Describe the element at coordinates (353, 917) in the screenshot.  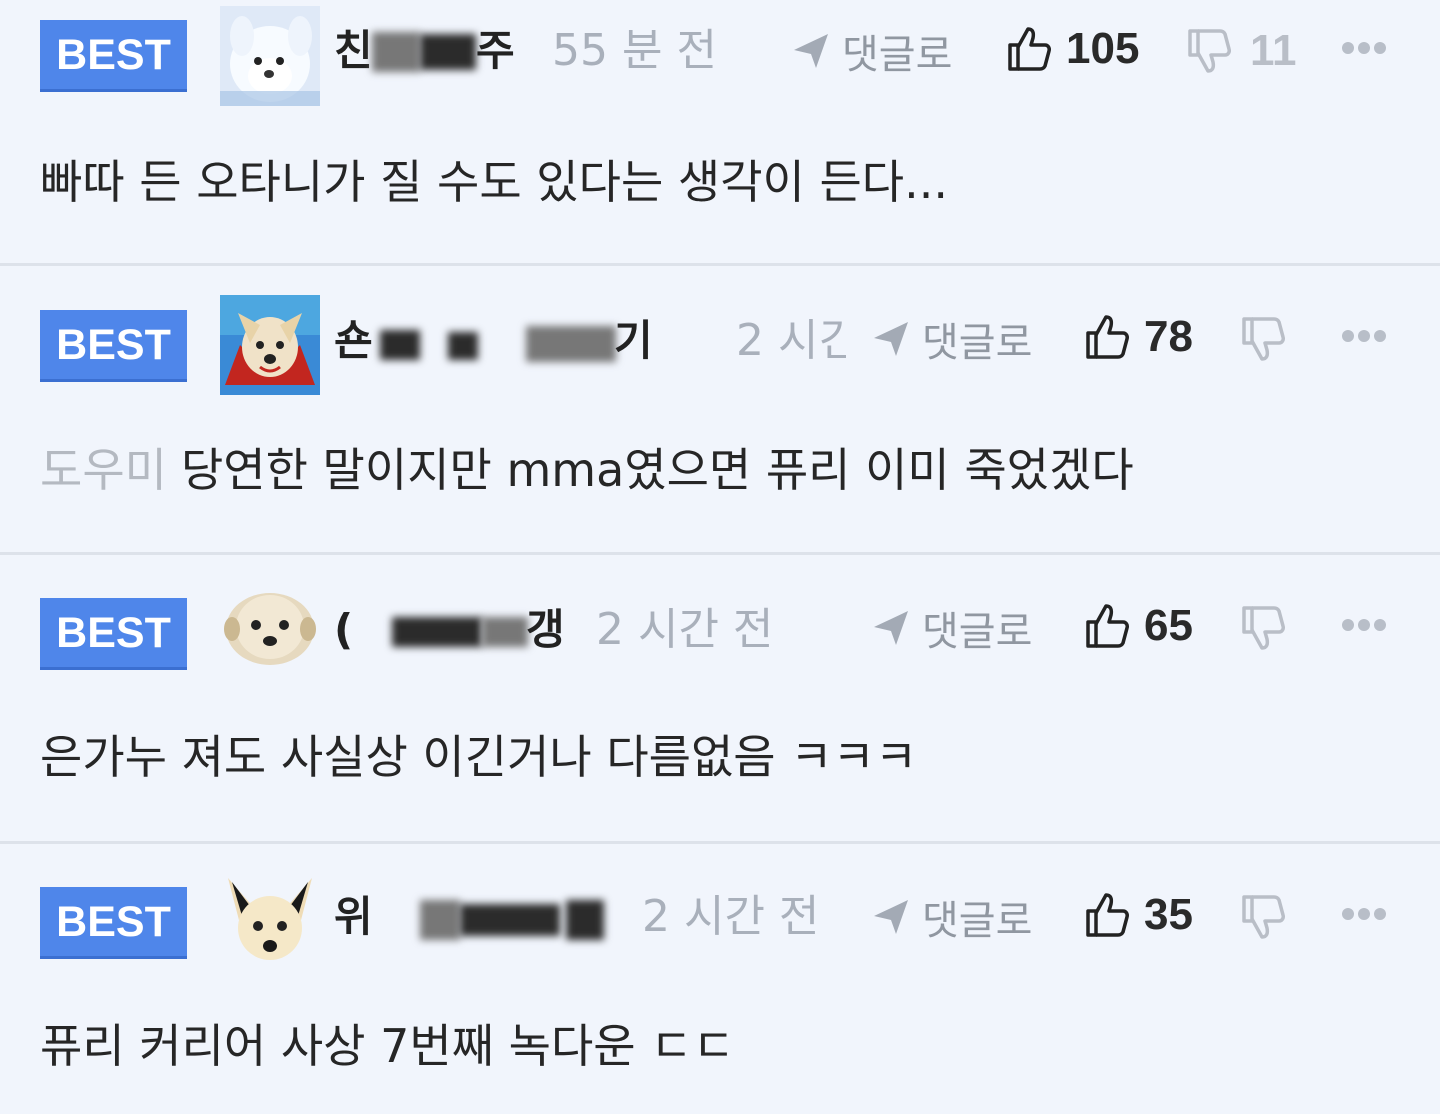
I see `nickname: 위` at that location.